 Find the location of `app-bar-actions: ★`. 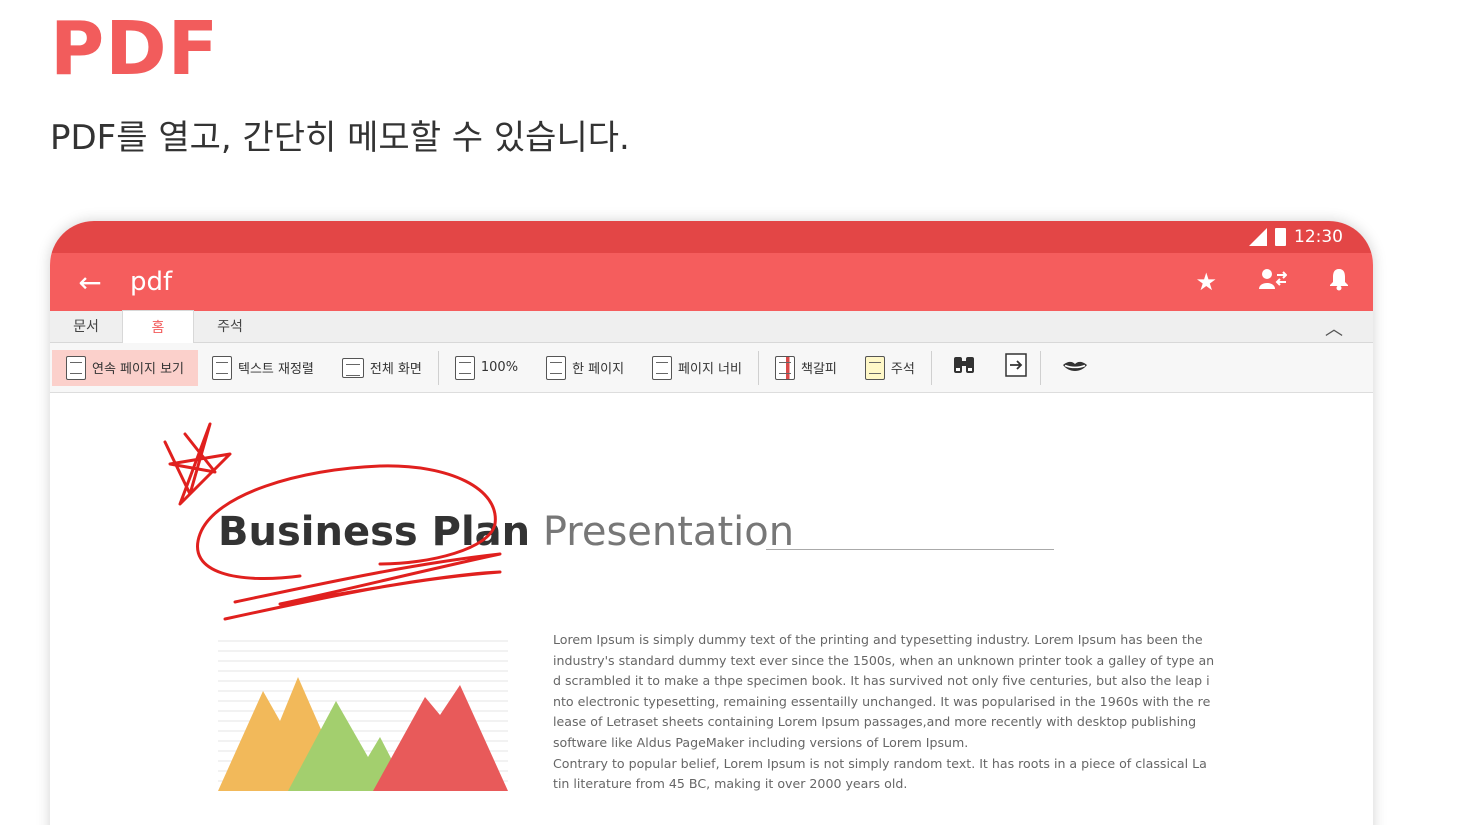

app-bar-actions: ★ is located at coordinates (1272, 282).